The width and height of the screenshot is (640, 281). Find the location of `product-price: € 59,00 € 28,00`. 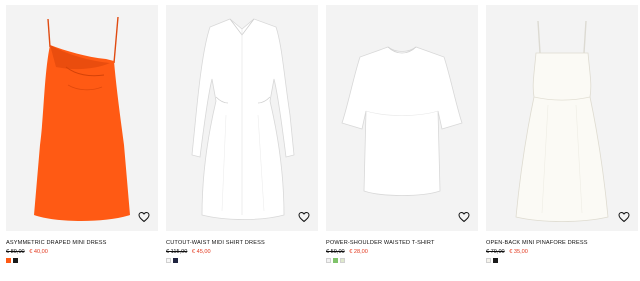

product-price: € 59,00 € 28,00 is located at coordinates (347, 252).